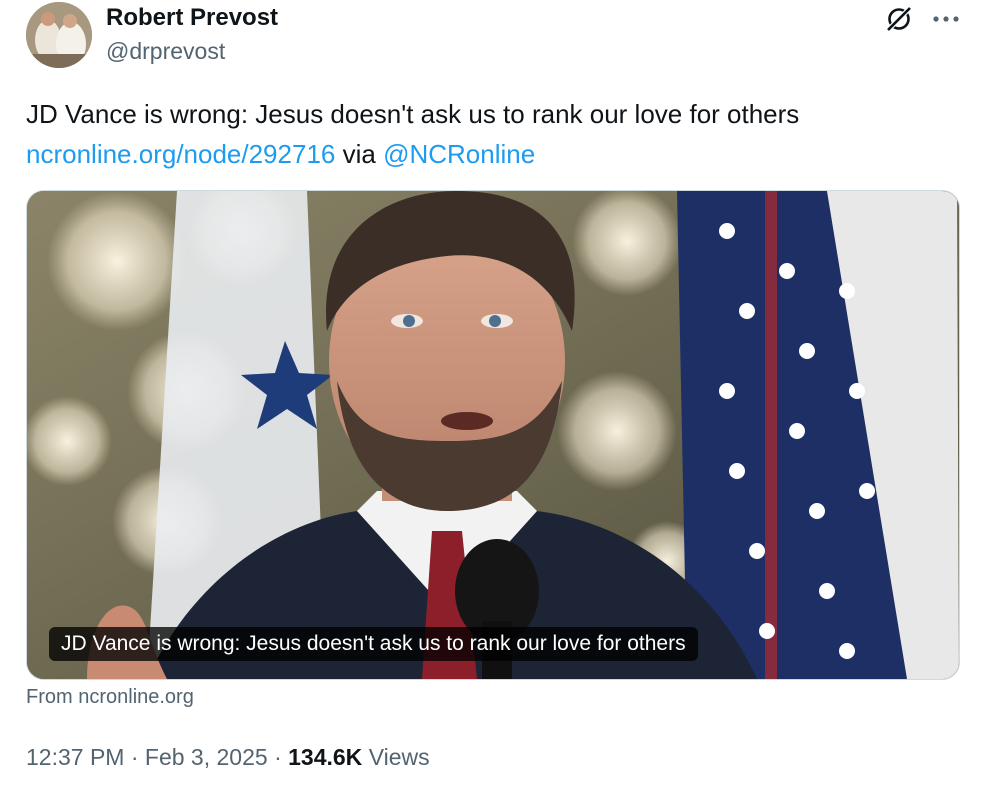  What do you see at coordinates (399, 757) in the screenshot?
I see `views-label: Views` at bounding box center [399, 757].